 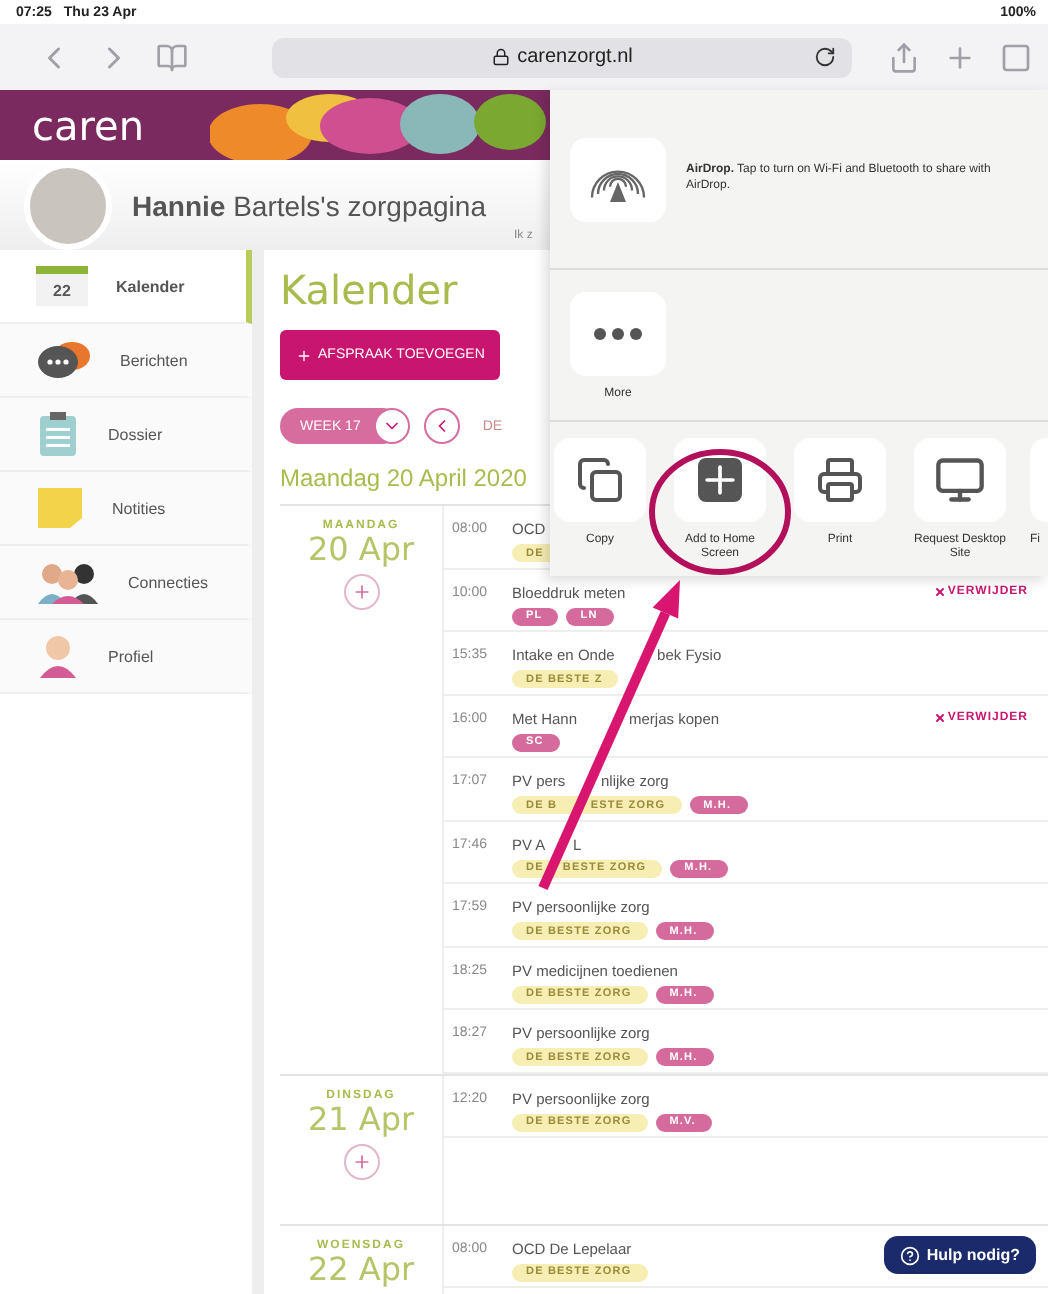 What do you see at coordinates (825, 56) in the screenshot?
I see `reload-icon` at bounding box center [825, 56].